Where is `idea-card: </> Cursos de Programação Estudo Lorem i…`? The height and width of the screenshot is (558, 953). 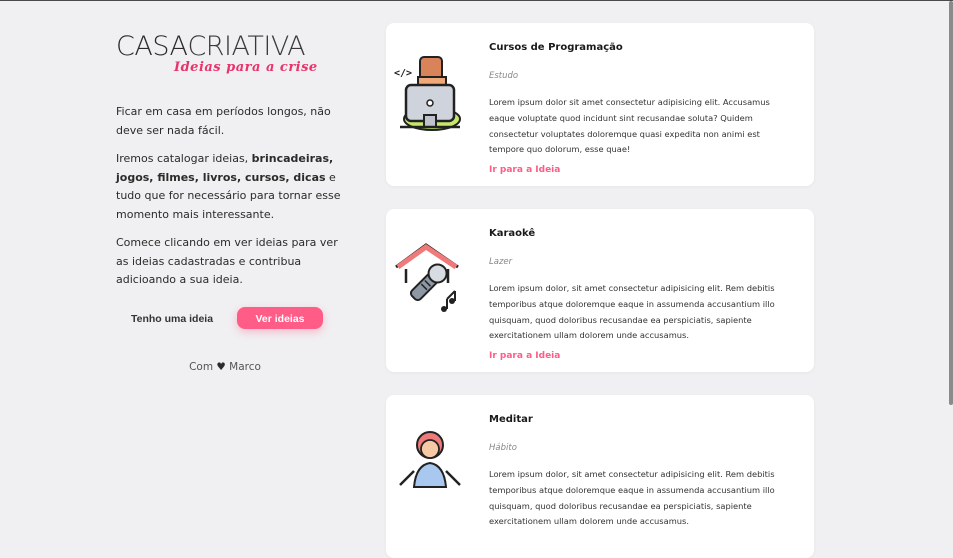
idea-card: </> Cursos de Programação Estudo Lorem i… is located at coordinates (600, 104).